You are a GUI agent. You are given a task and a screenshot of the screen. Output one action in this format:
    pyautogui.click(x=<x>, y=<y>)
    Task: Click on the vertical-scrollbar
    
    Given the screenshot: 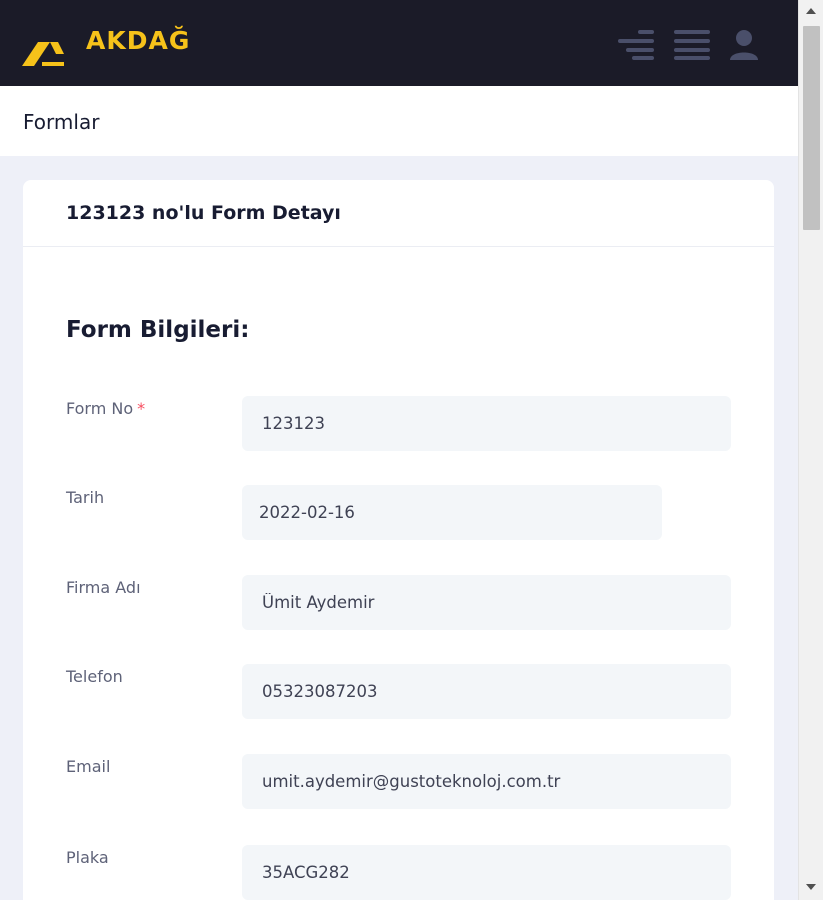 What is the action you would take?
    pyautogui.click(x=810, y=450)
    